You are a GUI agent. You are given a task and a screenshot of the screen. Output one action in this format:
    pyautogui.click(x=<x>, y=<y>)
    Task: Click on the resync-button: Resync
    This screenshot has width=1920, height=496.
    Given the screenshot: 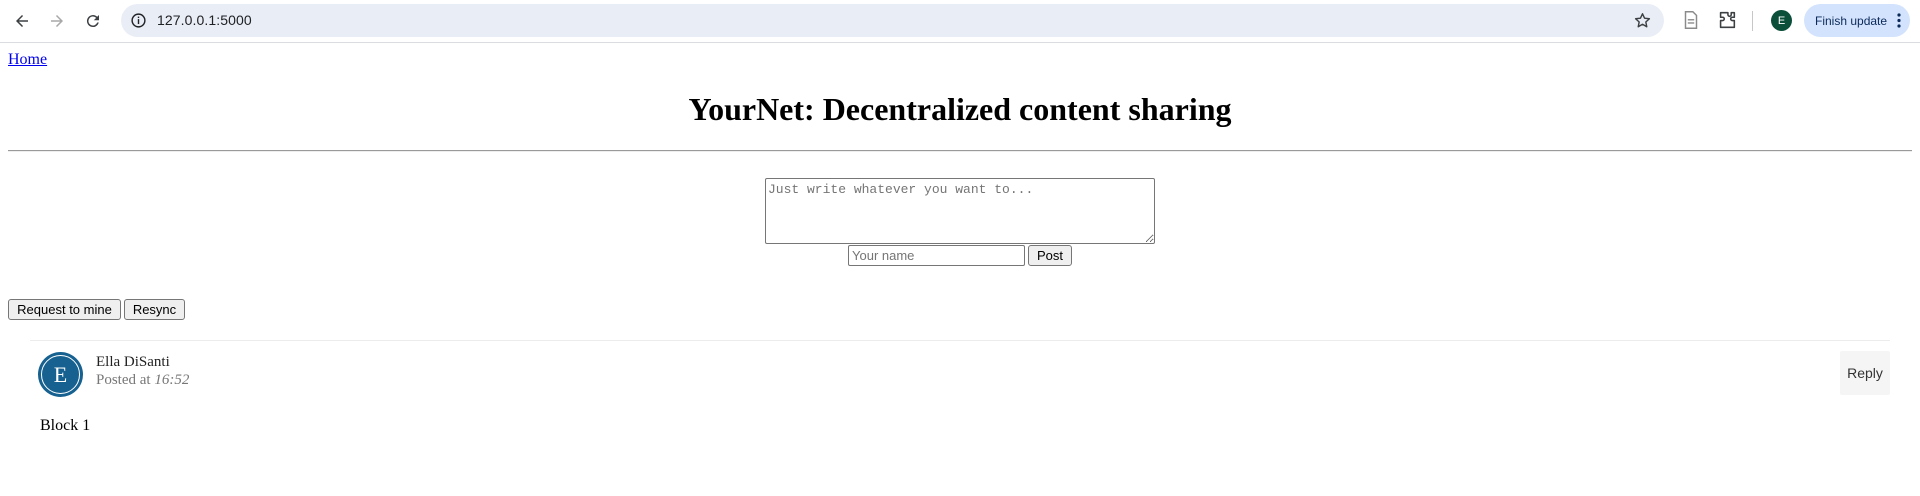 What is the action you would take?
    pyautogui.click(x=154, y=309)
    